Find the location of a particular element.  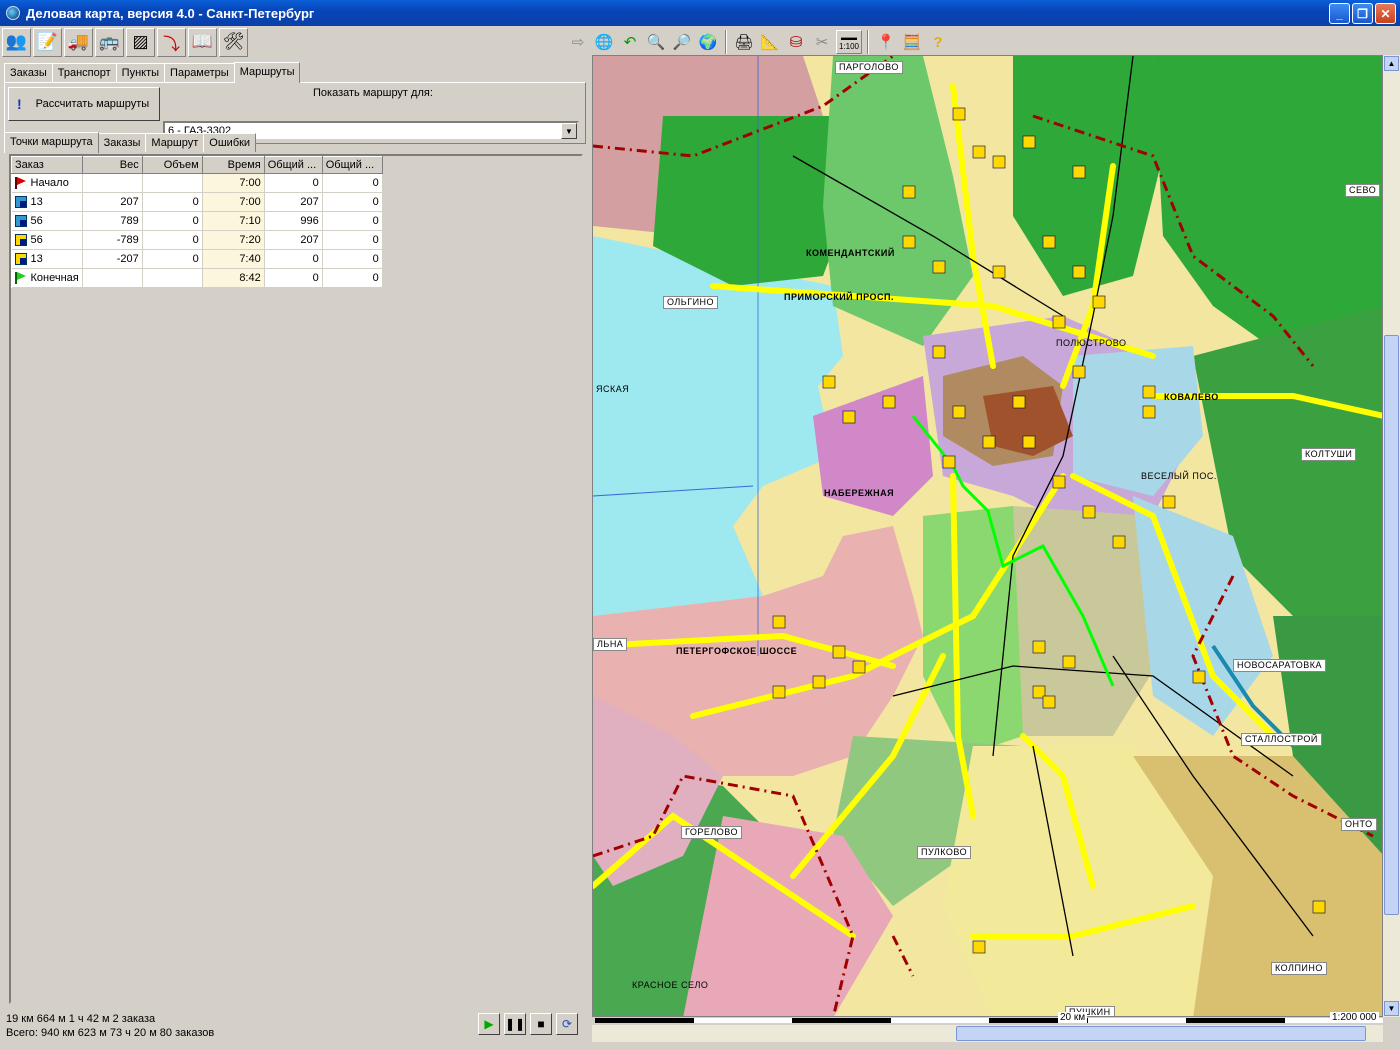

play-icon: ▶ is located at coordinates (489, 1024).